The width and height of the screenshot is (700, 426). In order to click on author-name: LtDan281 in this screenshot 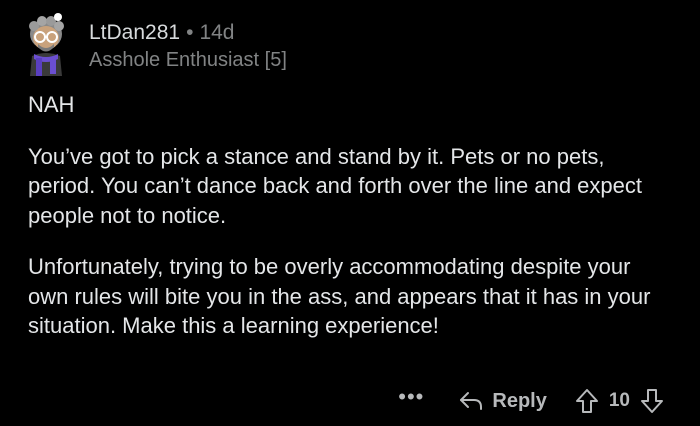, I will do `click(134, 32)`.